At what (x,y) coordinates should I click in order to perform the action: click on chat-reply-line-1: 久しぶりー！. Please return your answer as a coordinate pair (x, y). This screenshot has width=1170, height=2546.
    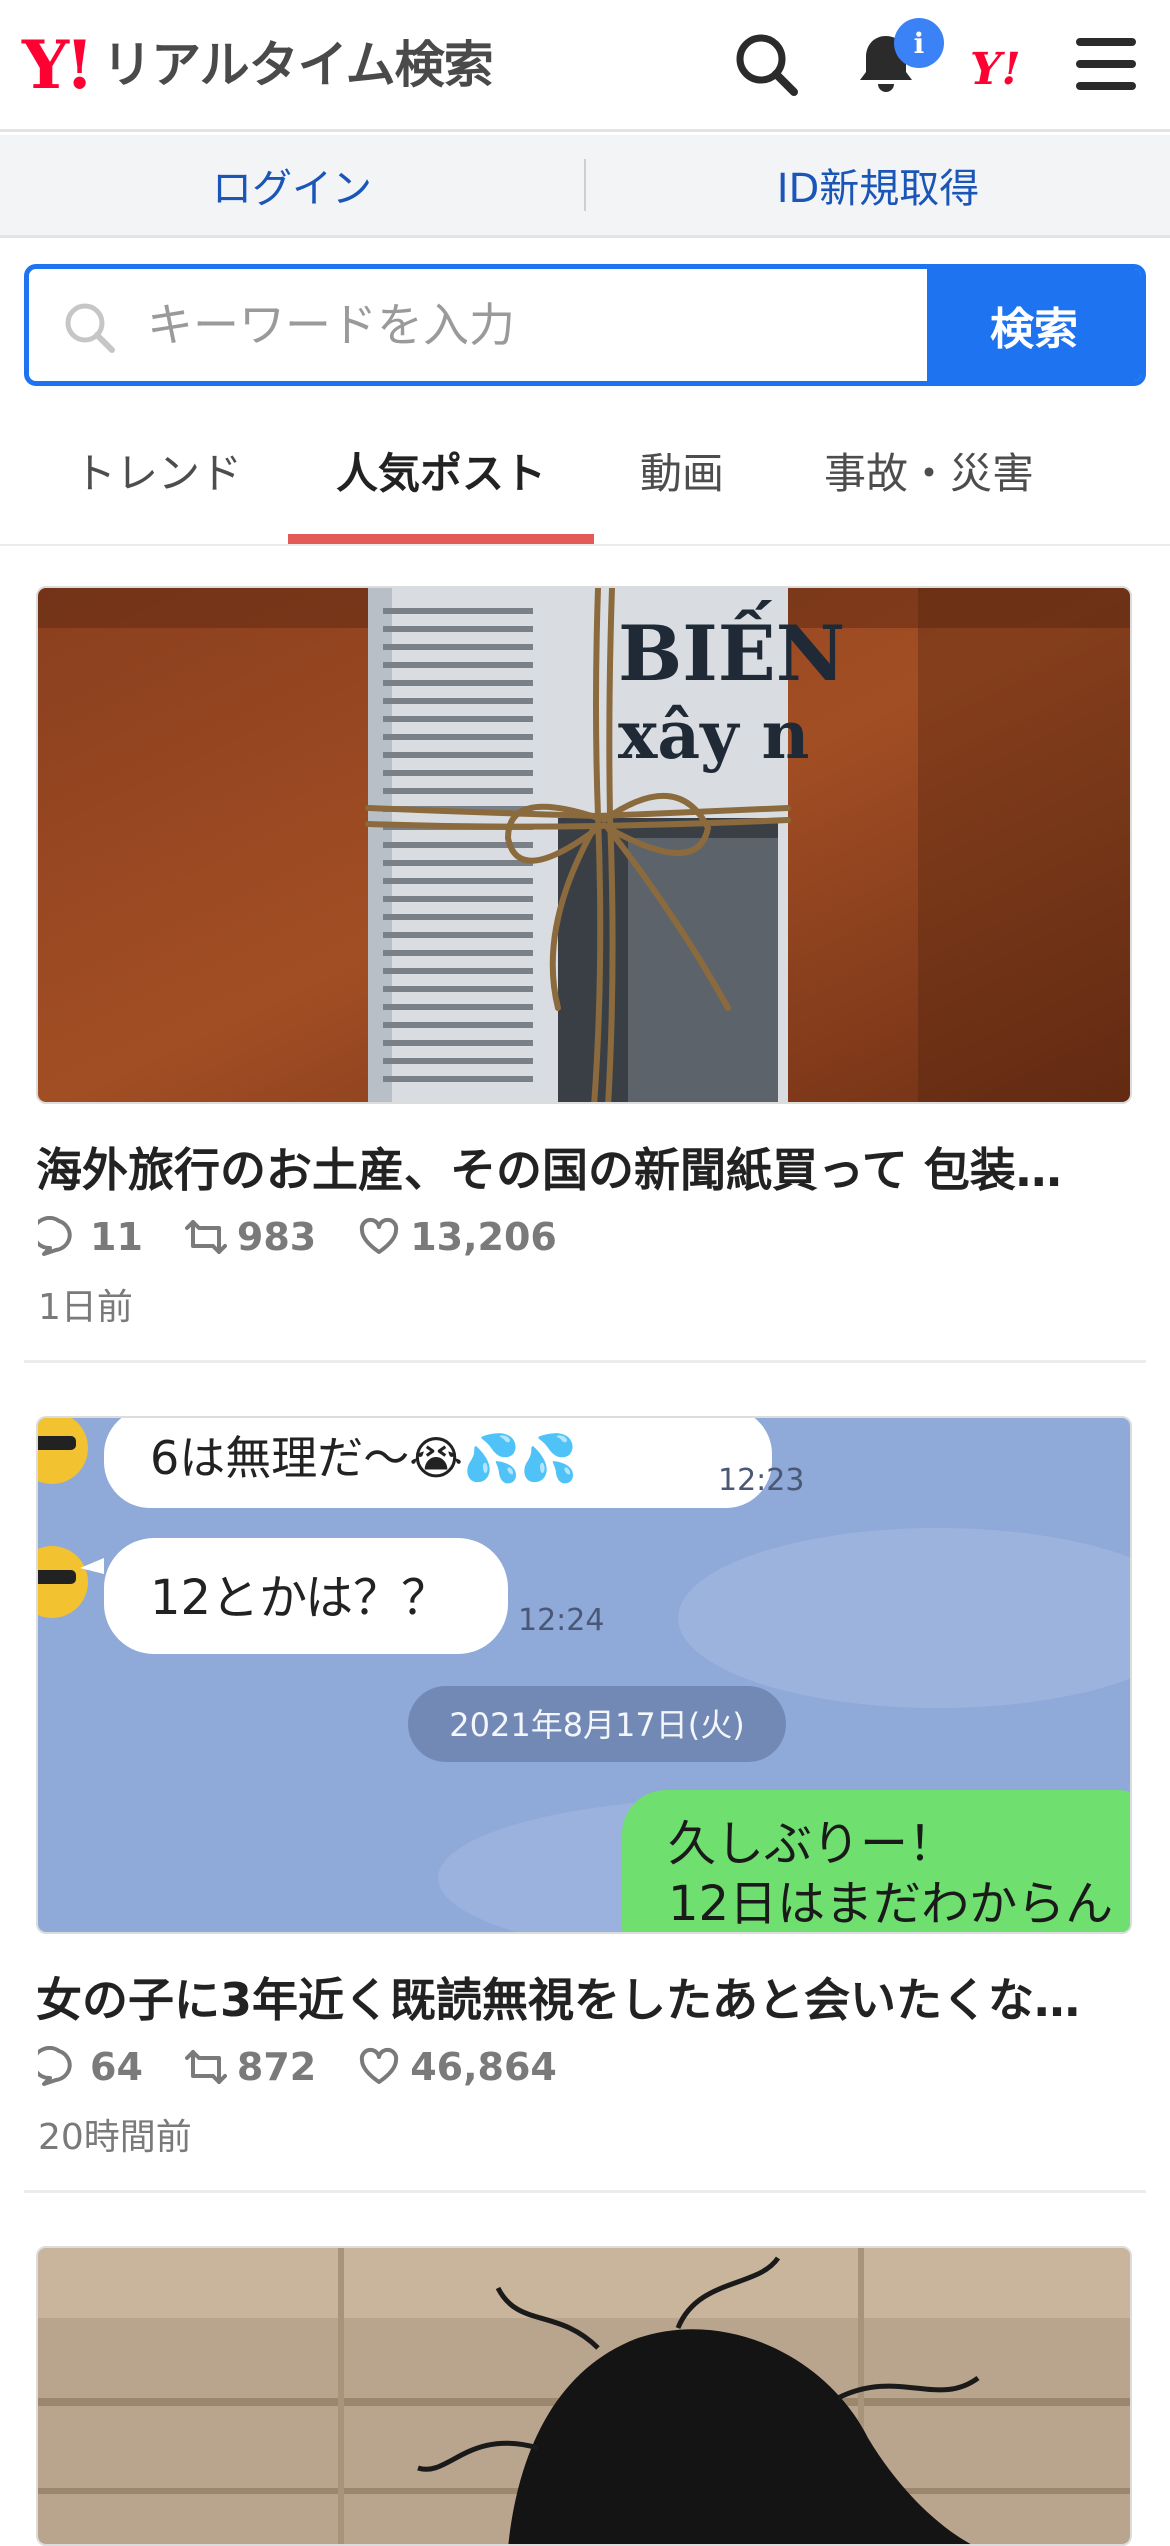
    Looking at the image, I should click on (812, 1844).